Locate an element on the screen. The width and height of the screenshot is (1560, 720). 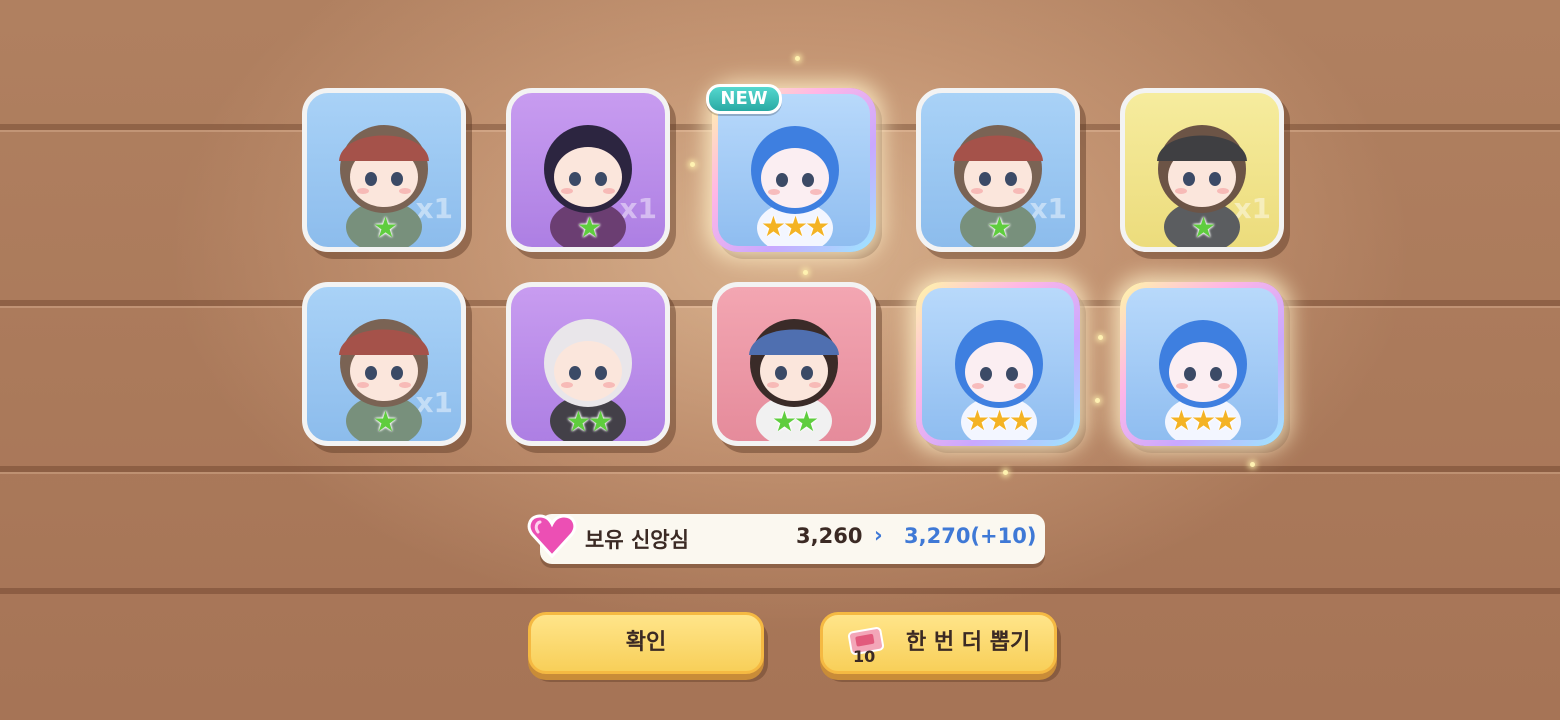
plank-highlight is located at coordinates (780, 473).